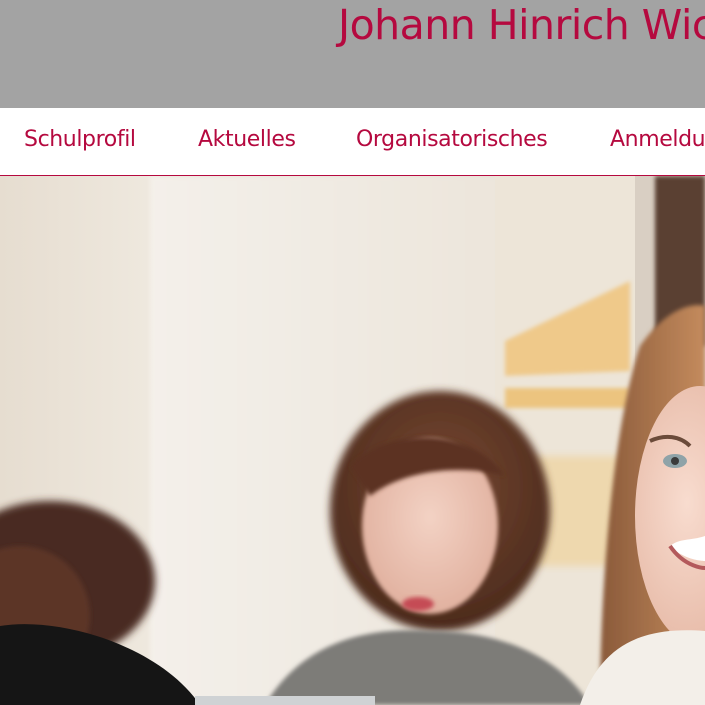 The height and width of the screenshot is (705, 705). Describe the element at coordinates (247, 140) in the screenshot. I see `nav-item-aktuelles: Aktuelles` at that location.